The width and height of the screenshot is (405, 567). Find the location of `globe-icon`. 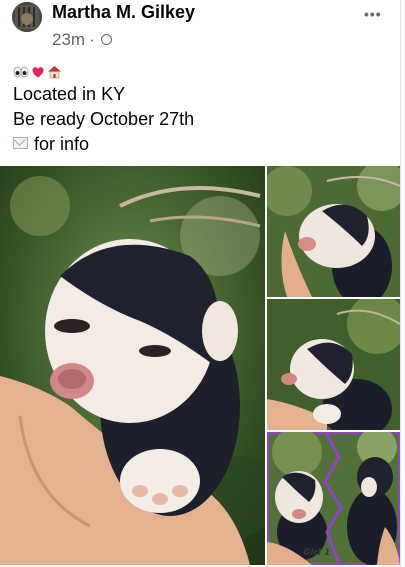

globe-icon is located at coordinates (106, 40).